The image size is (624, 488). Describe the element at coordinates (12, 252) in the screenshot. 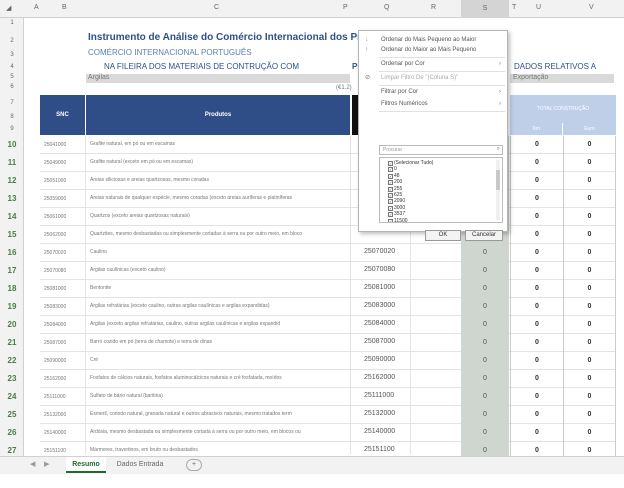

I see `row-header: 16` at that location.